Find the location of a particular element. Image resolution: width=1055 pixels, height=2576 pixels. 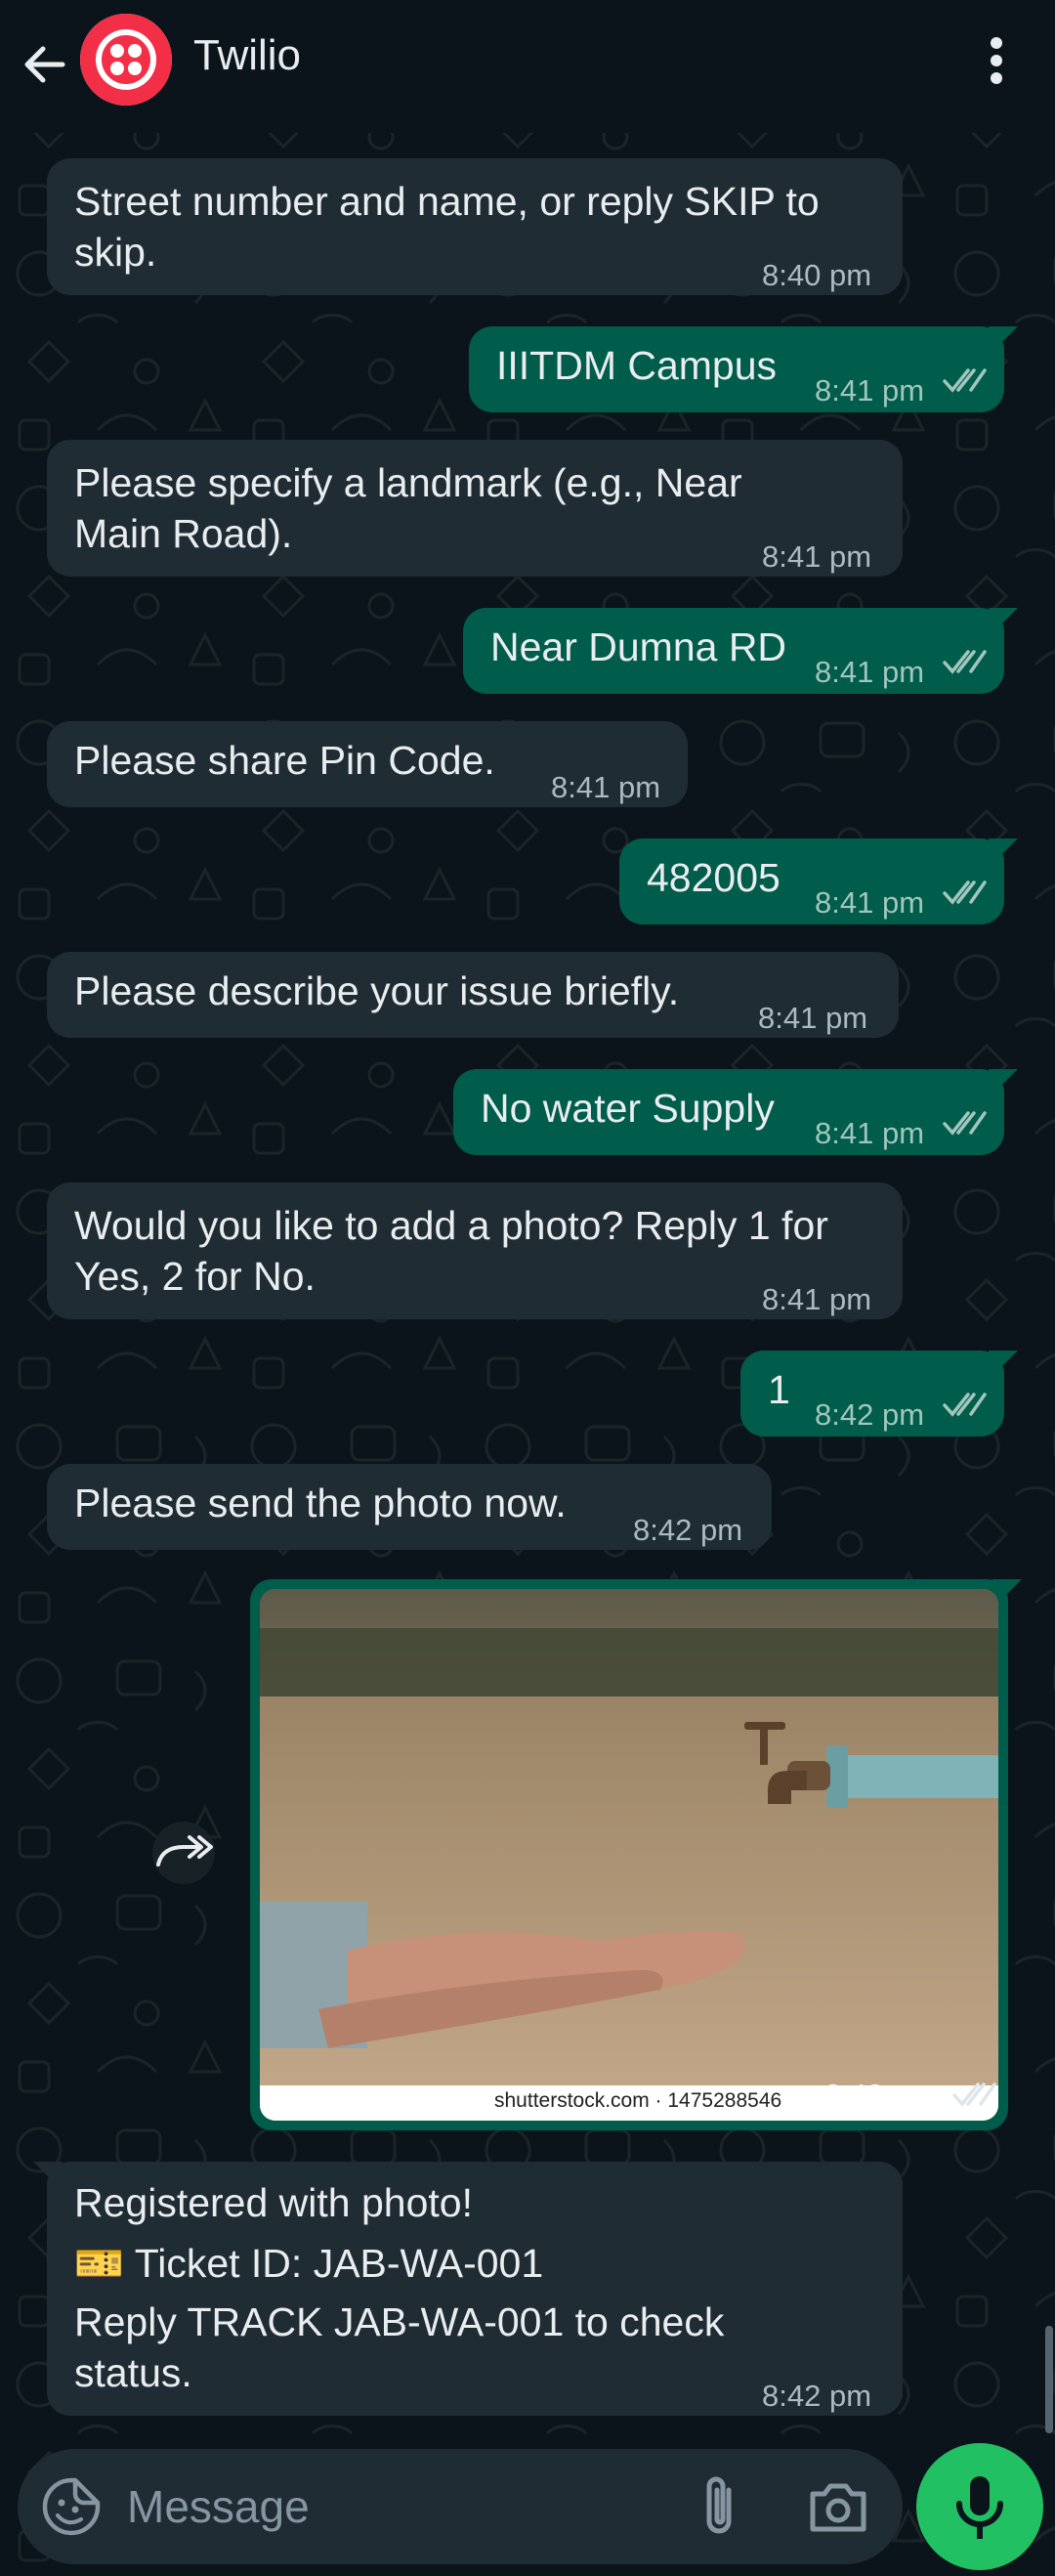

message-text-line: Please send the photo now. is located at coordinates (320, 1503).